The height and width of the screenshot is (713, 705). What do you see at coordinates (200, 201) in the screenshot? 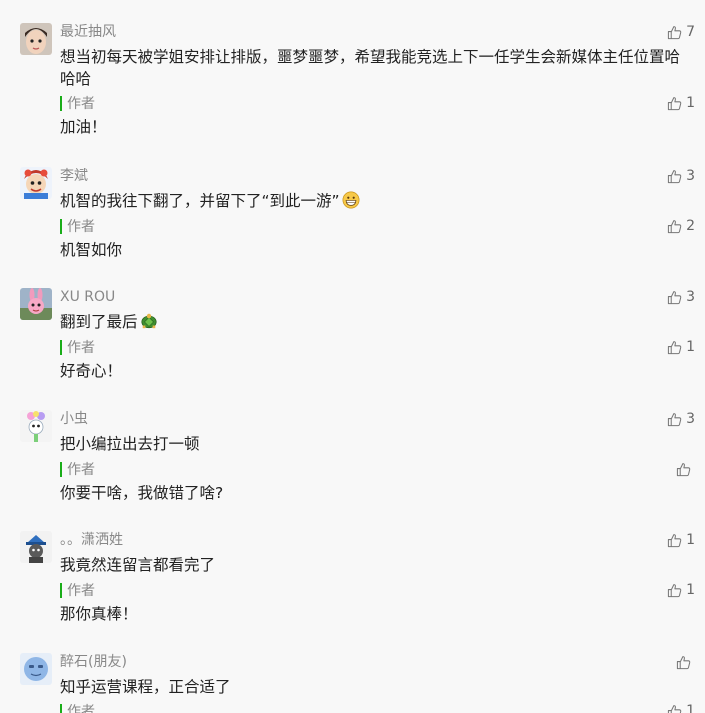
I see `comment-text-content: 机智的我往下翻了，并留下了“到此一游”` at bounding box center [200, 201].